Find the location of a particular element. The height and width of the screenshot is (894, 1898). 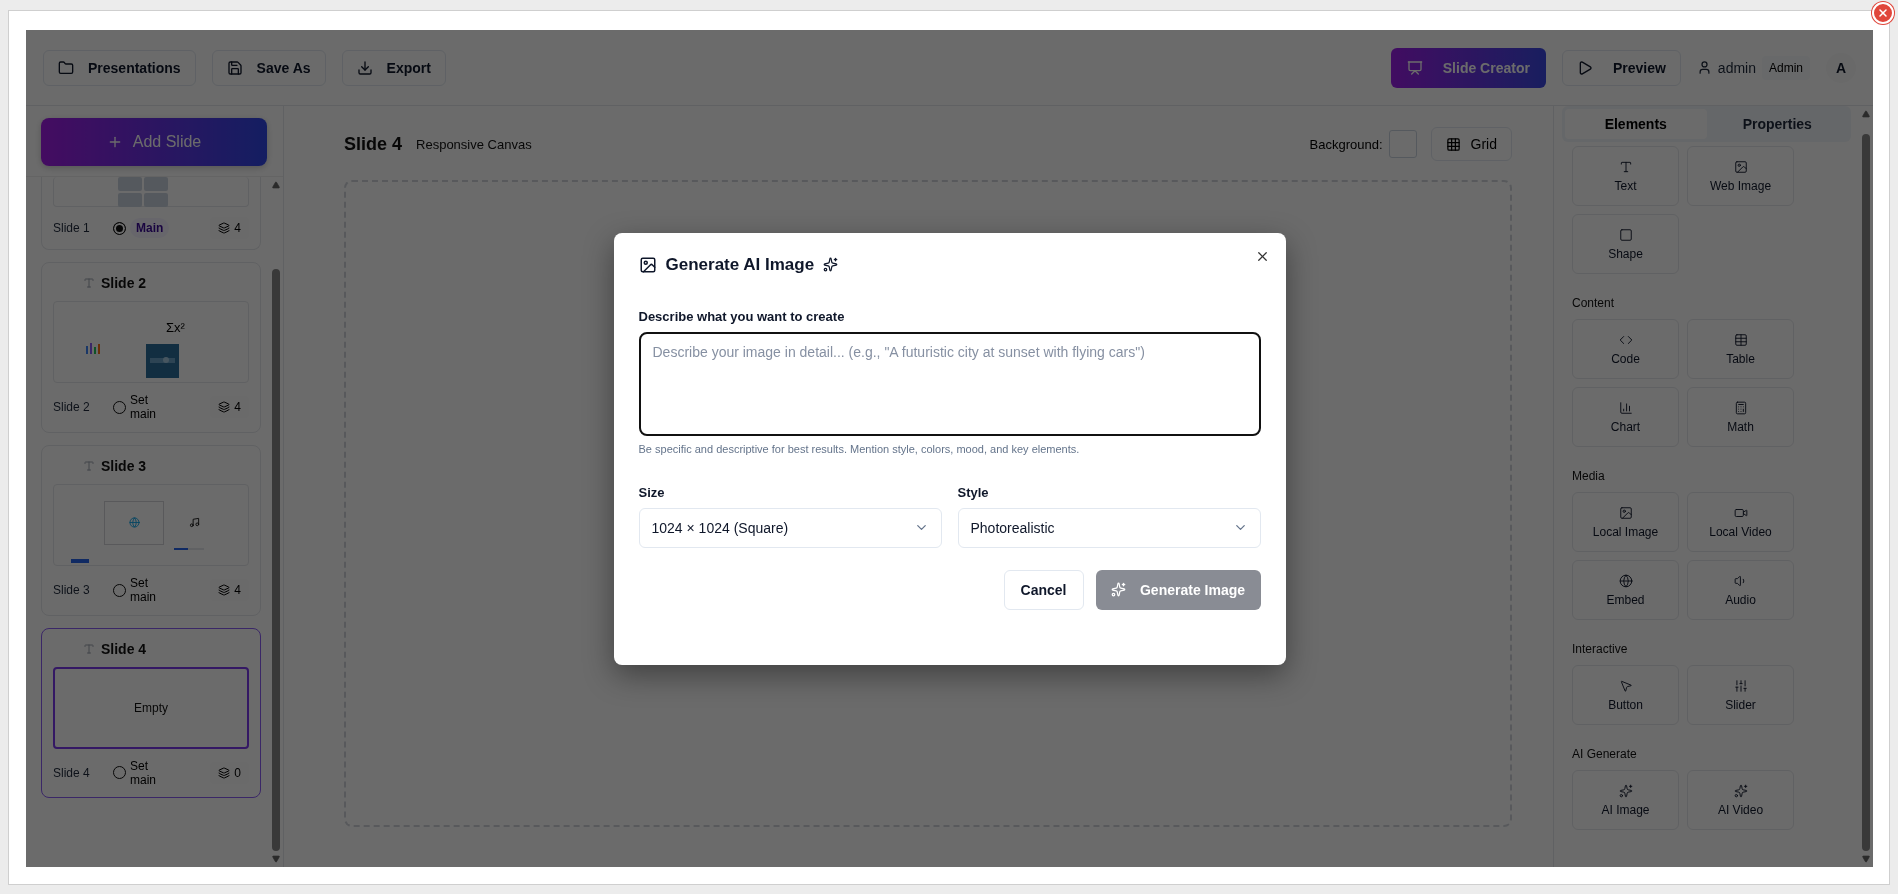

section-heading: Content is located at coordinates (1594, 303).